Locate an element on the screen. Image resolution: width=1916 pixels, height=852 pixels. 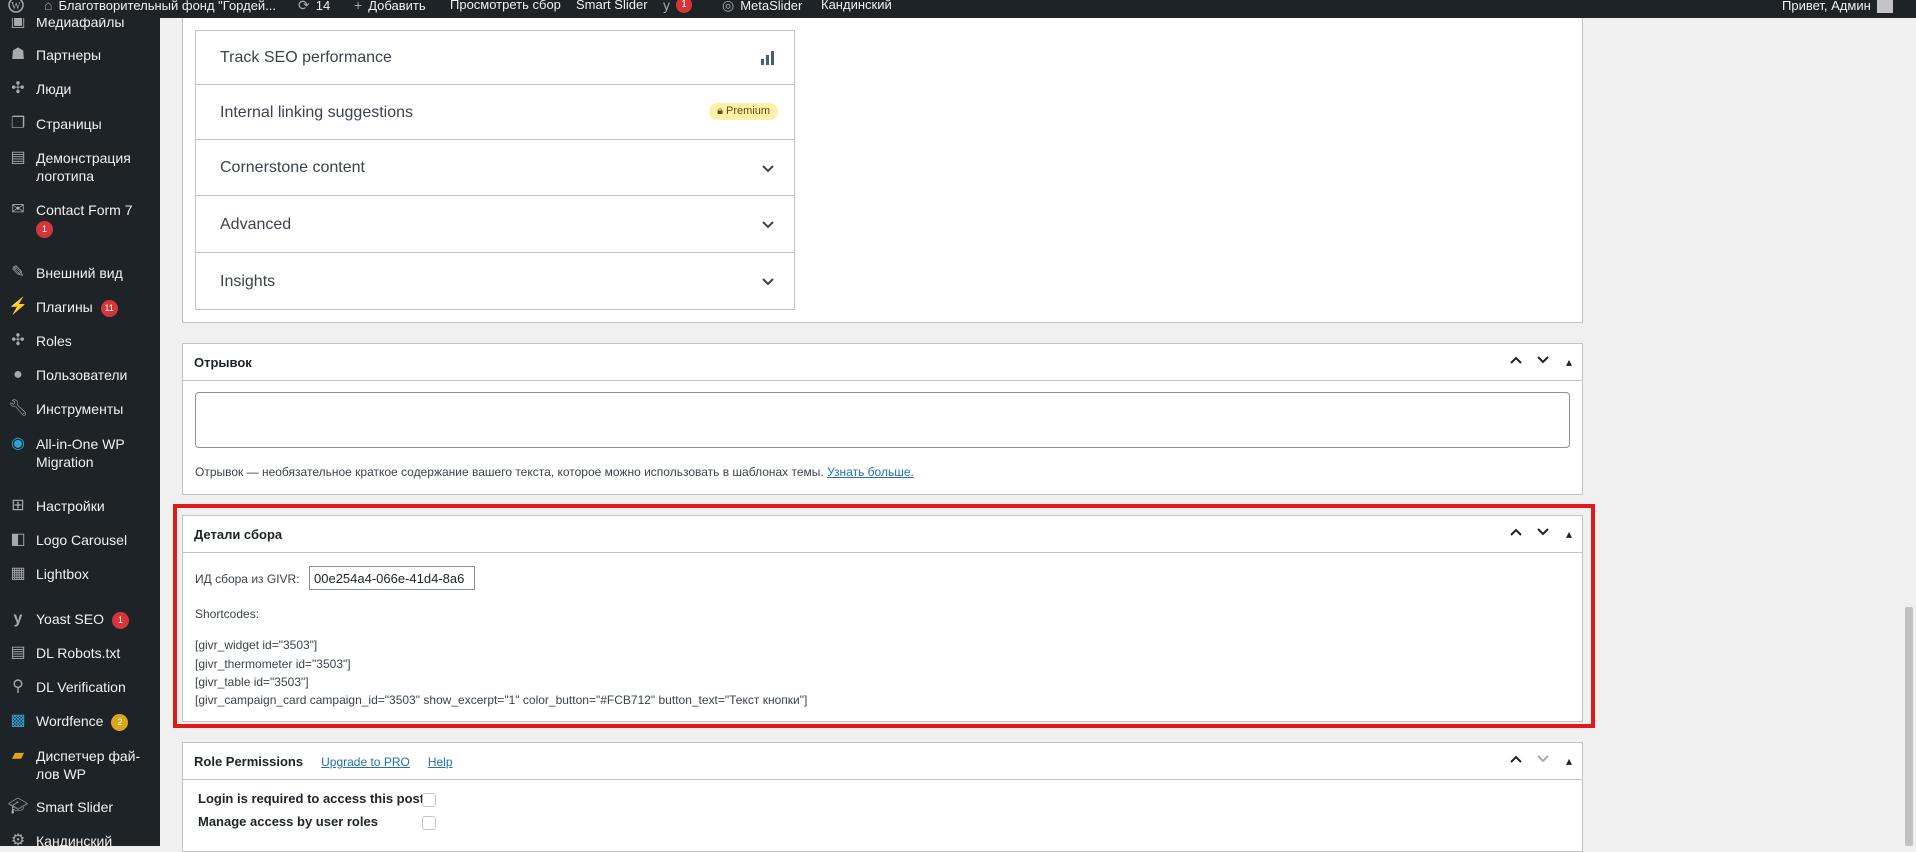
metaslider-link: ◎ MetaSlider is located at coordinates (762, 7).